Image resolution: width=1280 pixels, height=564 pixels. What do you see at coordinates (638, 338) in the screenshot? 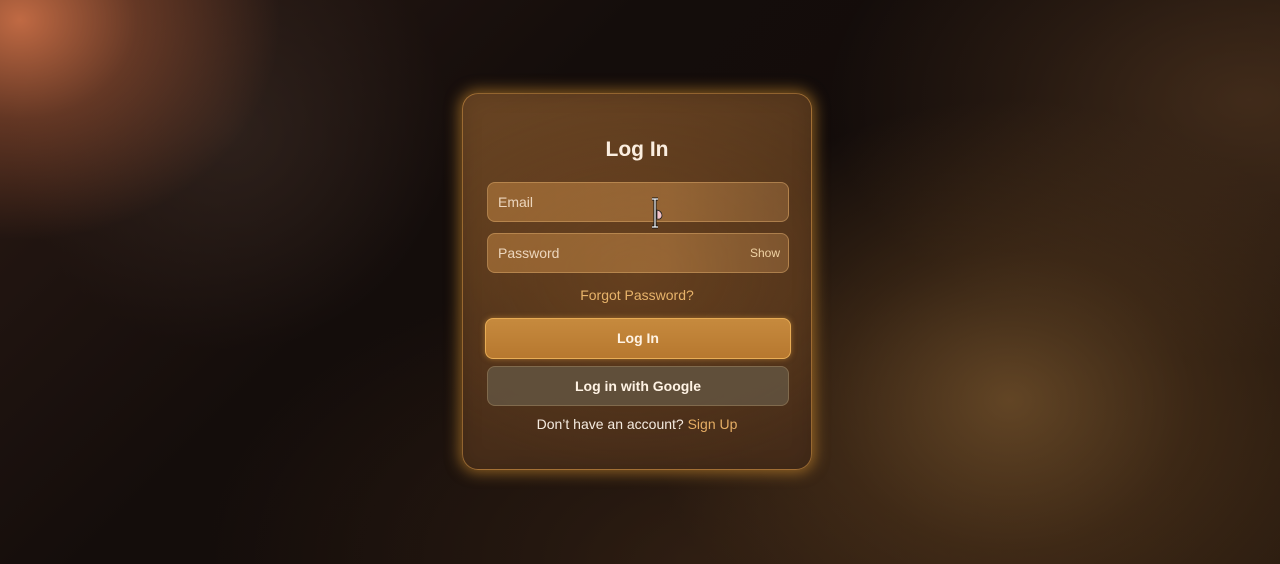
I see `login-button: Log In` at bounding box center [638, 338].